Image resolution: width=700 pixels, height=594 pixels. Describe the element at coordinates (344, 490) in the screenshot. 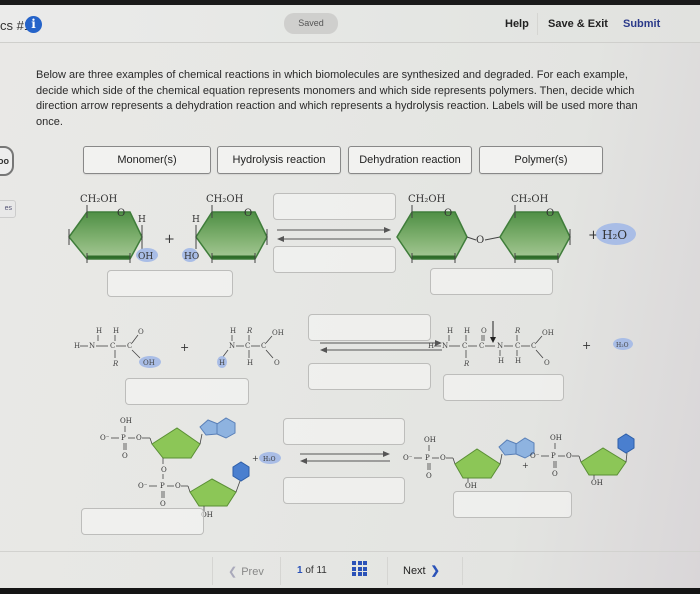

I see `drop-zone-nucleic-arrow-bottom` at that location.